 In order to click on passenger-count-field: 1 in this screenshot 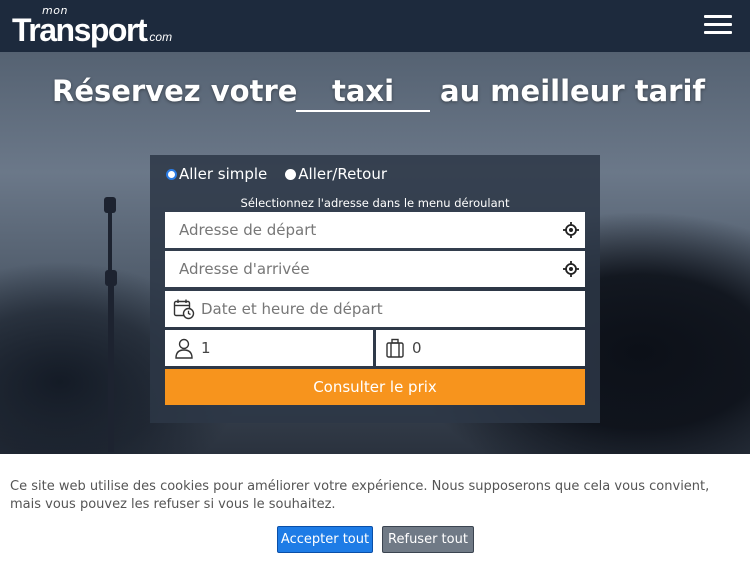, I will do `click(269, 348)`.